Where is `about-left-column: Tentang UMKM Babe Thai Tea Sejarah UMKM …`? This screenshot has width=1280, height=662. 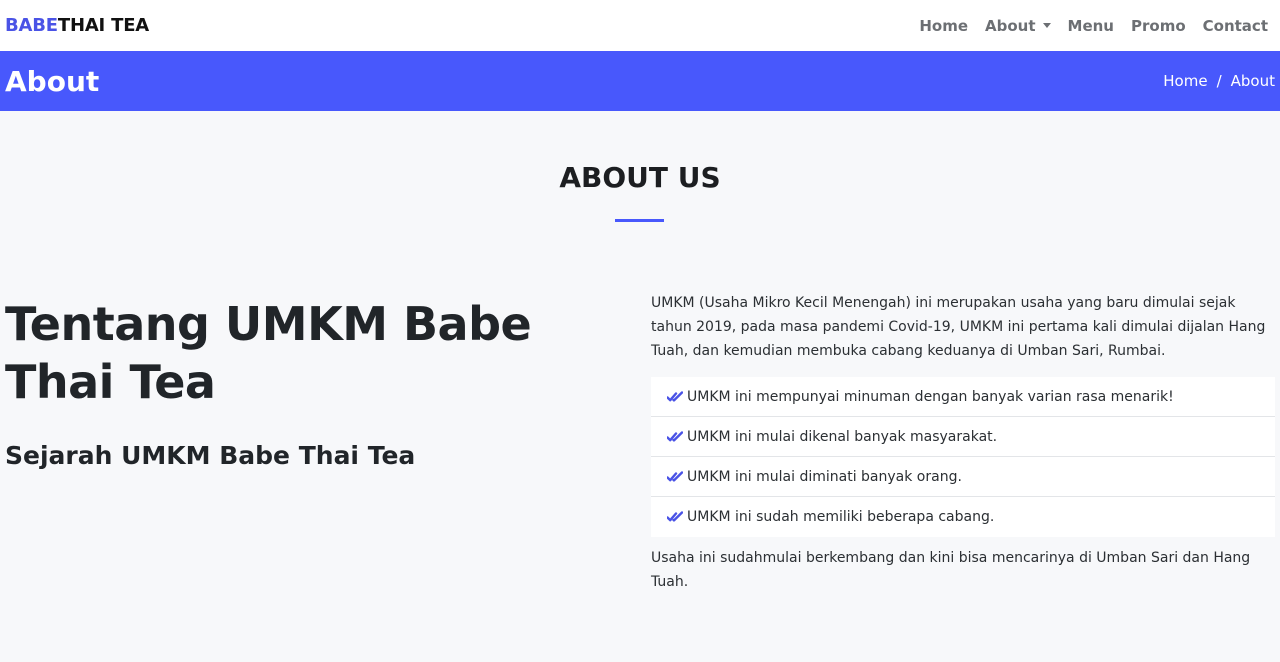
about-left-column: Tentang UMKM Babe Thai Tea Sejarah UMKM … is located at coordinates (315, 382).